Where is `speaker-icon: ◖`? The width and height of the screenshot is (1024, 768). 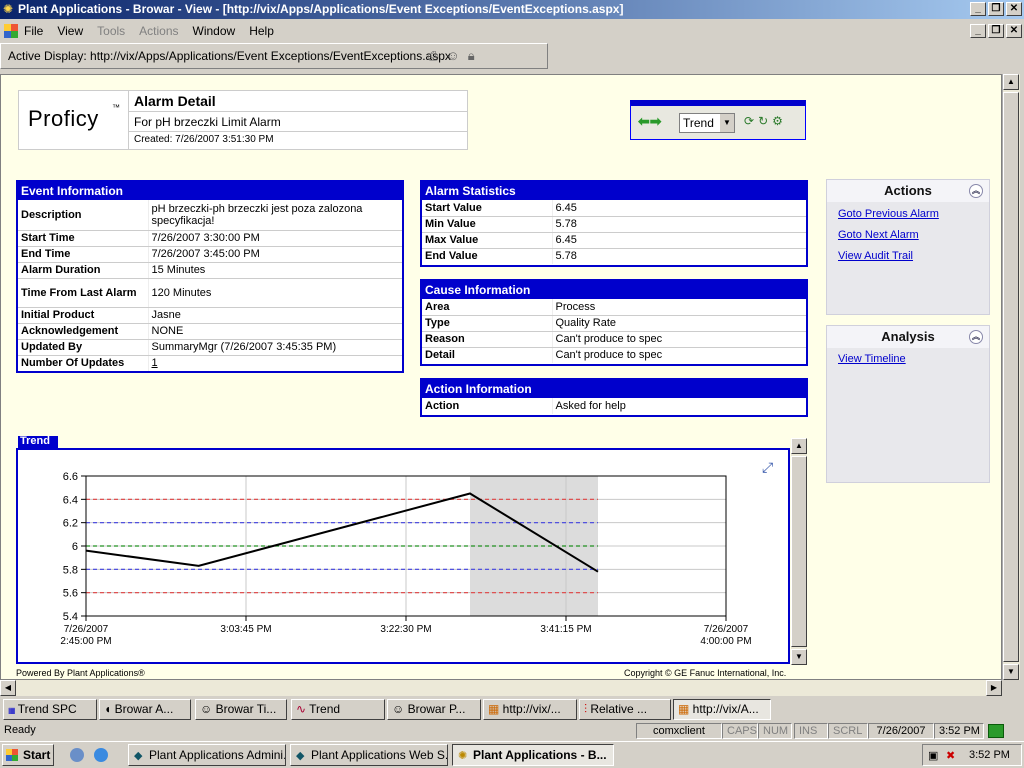 speaker-icon: ◖ is located at coordinates (109, 709).